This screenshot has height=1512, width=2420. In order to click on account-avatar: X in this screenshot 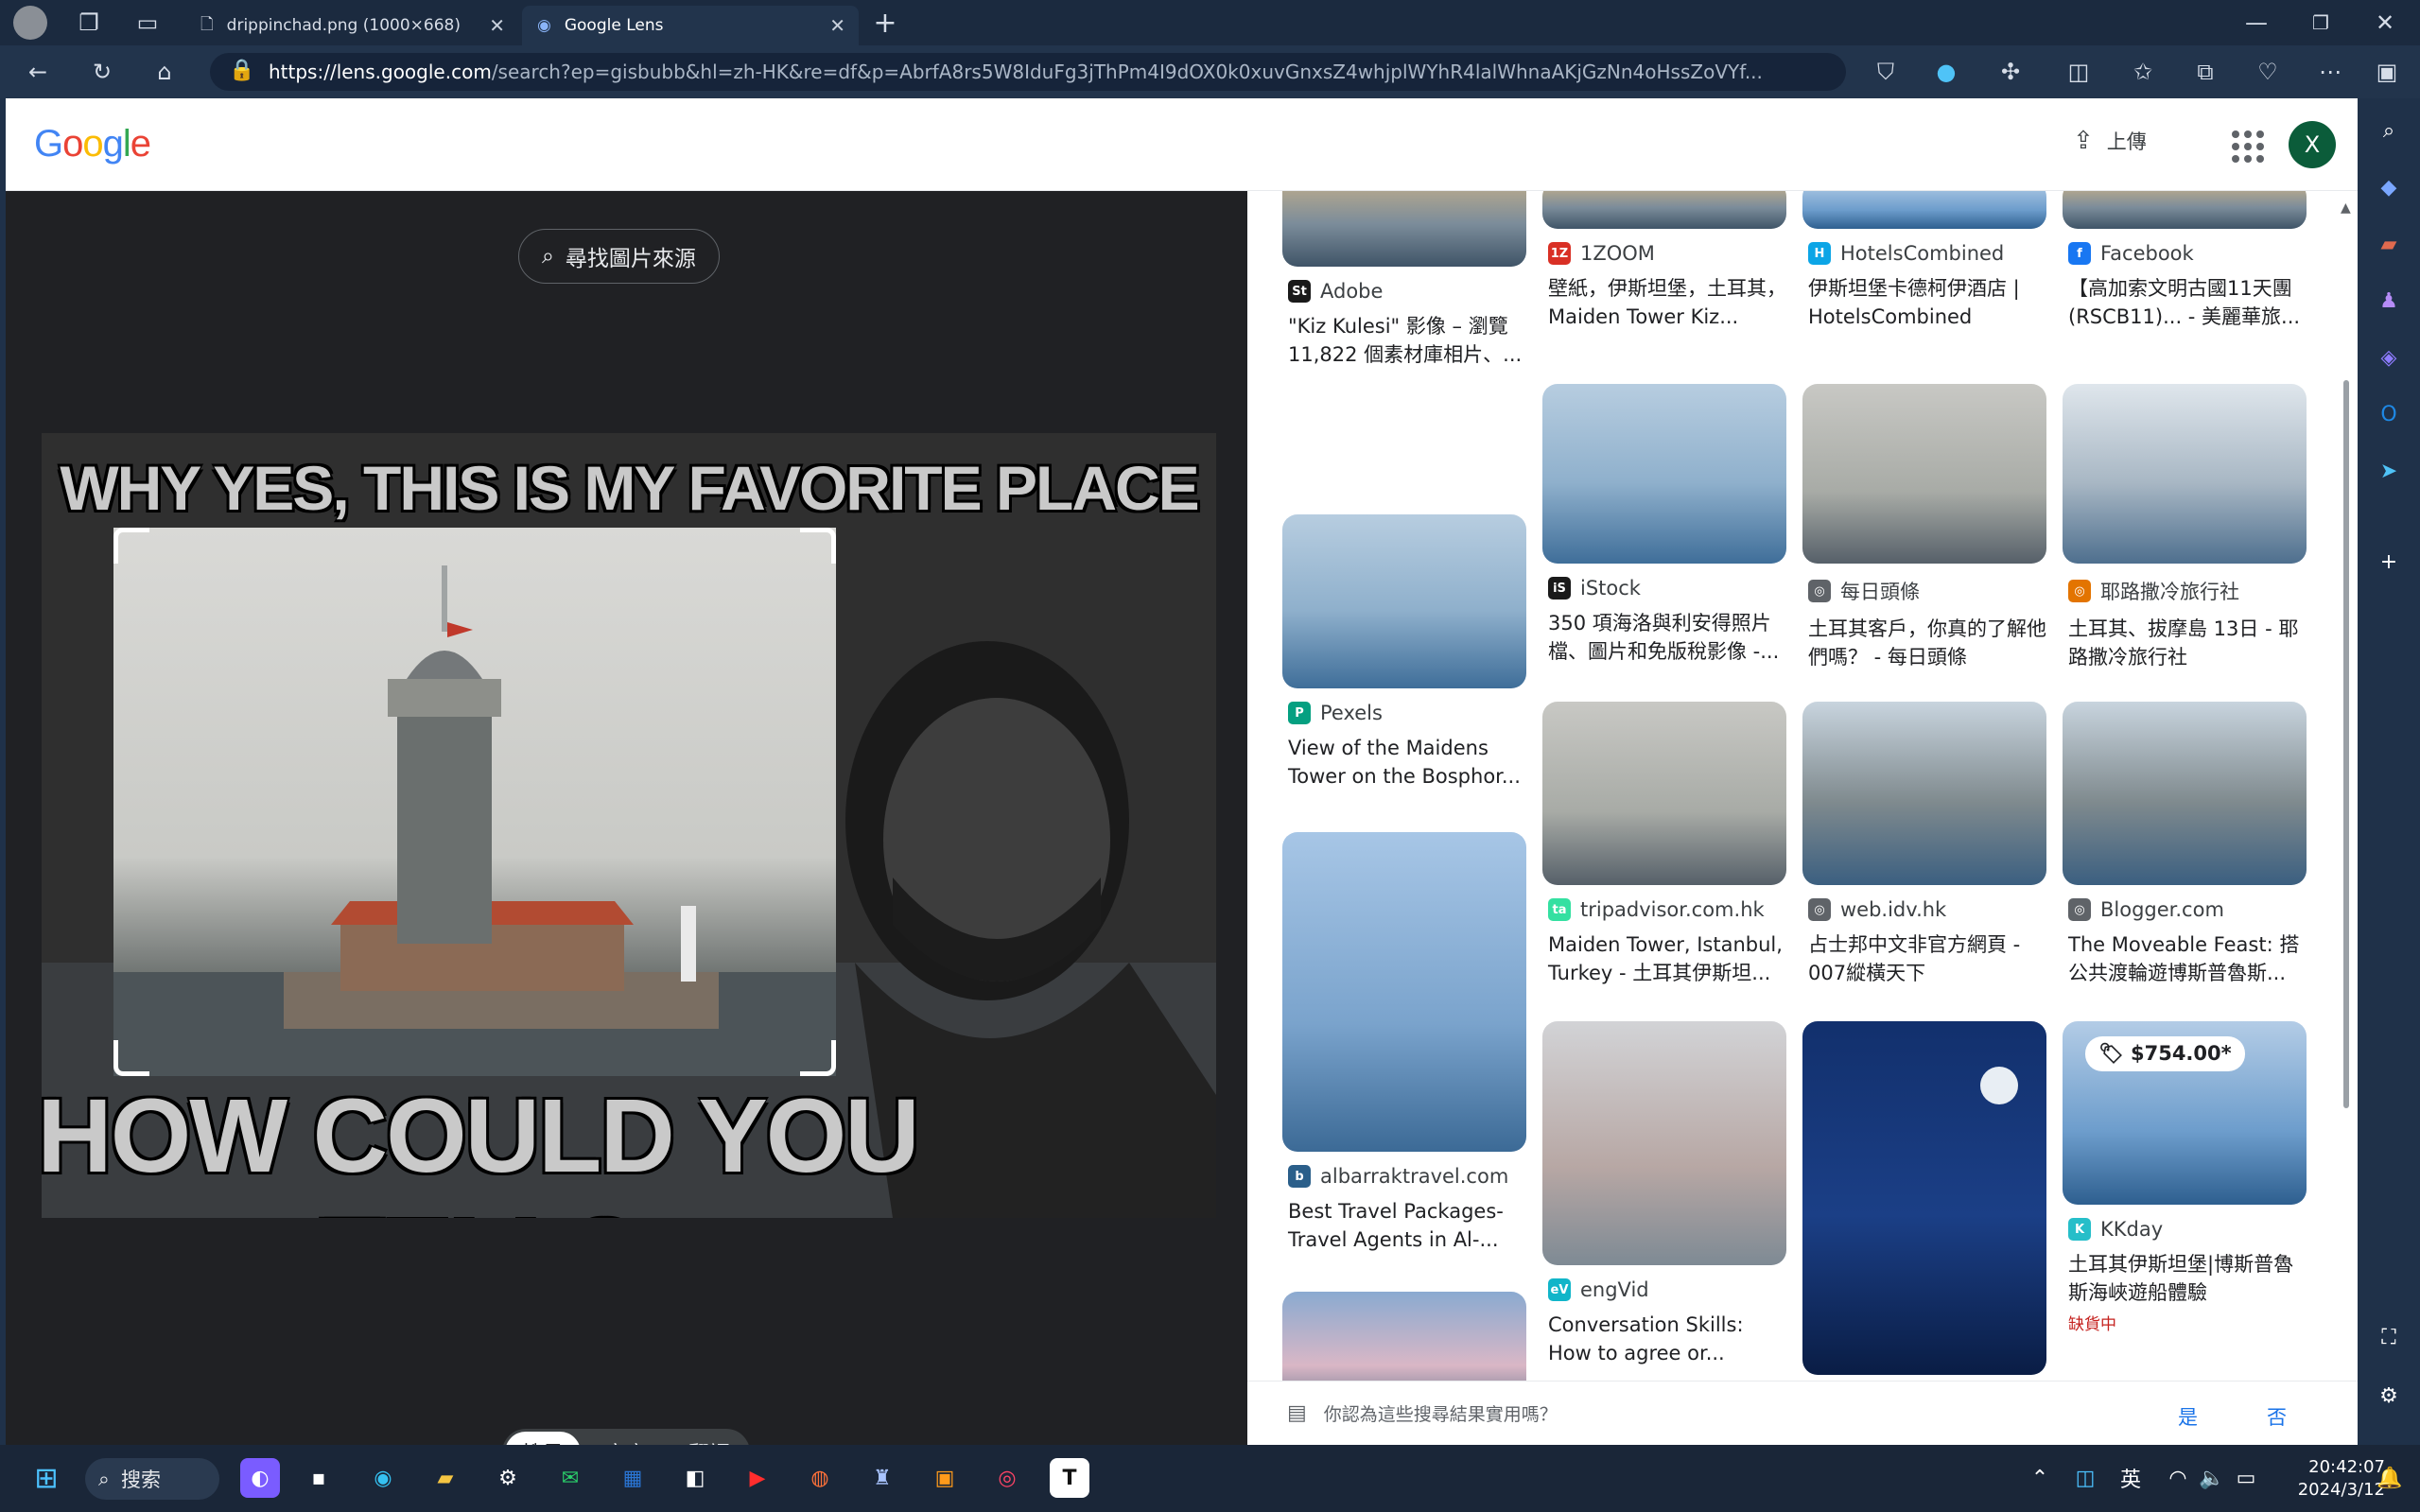, I will do `click(2312, 144)`.